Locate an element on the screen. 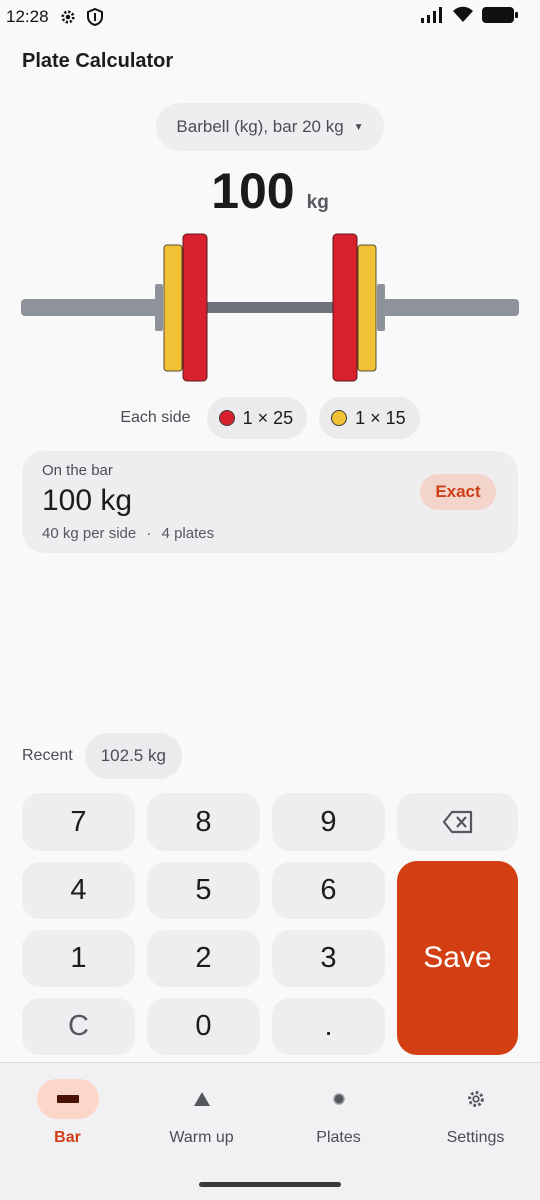 The height and width of the screenshot is (1200, 540). plate-red-left is located at coordinates (195, 307).